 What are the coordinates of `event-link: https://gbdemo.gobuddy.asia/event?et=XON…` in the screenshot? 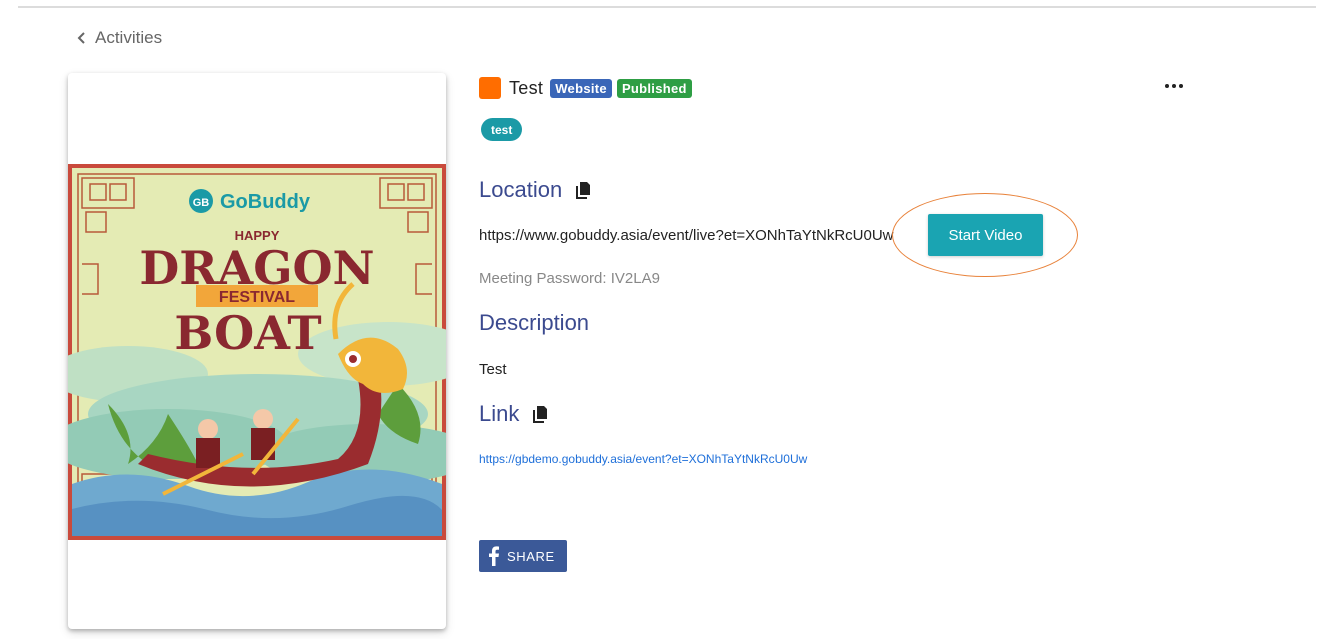 It's located at (643, 459).